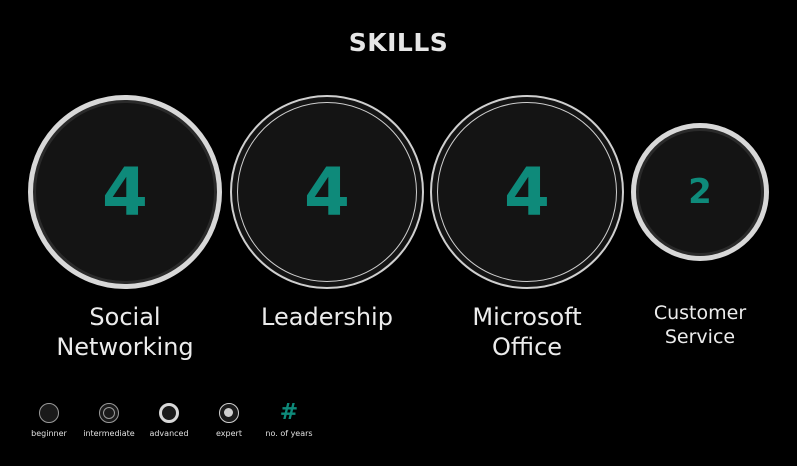 This screenshot has width=797, height=466. What do you see at coordinates (49, 413) in the screenshot?
I see `beginner-ring-icon` at bounding box center [49, 413].